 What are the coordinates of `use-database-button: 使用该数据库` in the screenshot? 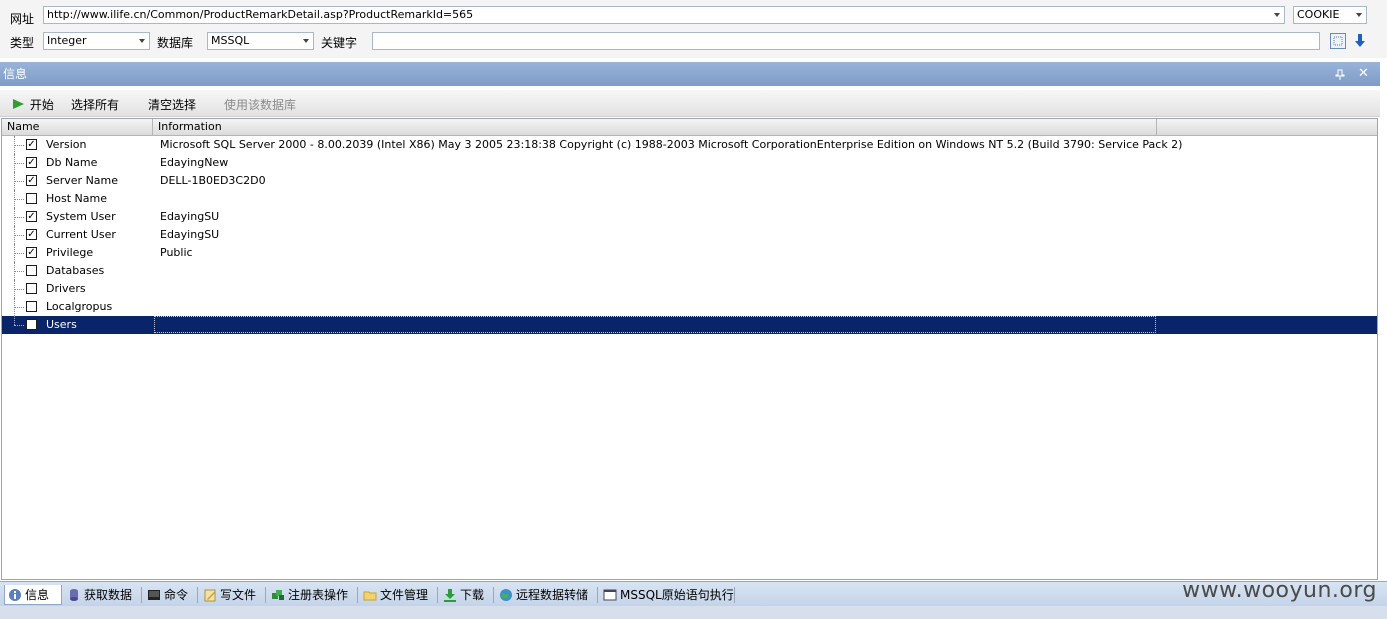 It's located at (260, 104).